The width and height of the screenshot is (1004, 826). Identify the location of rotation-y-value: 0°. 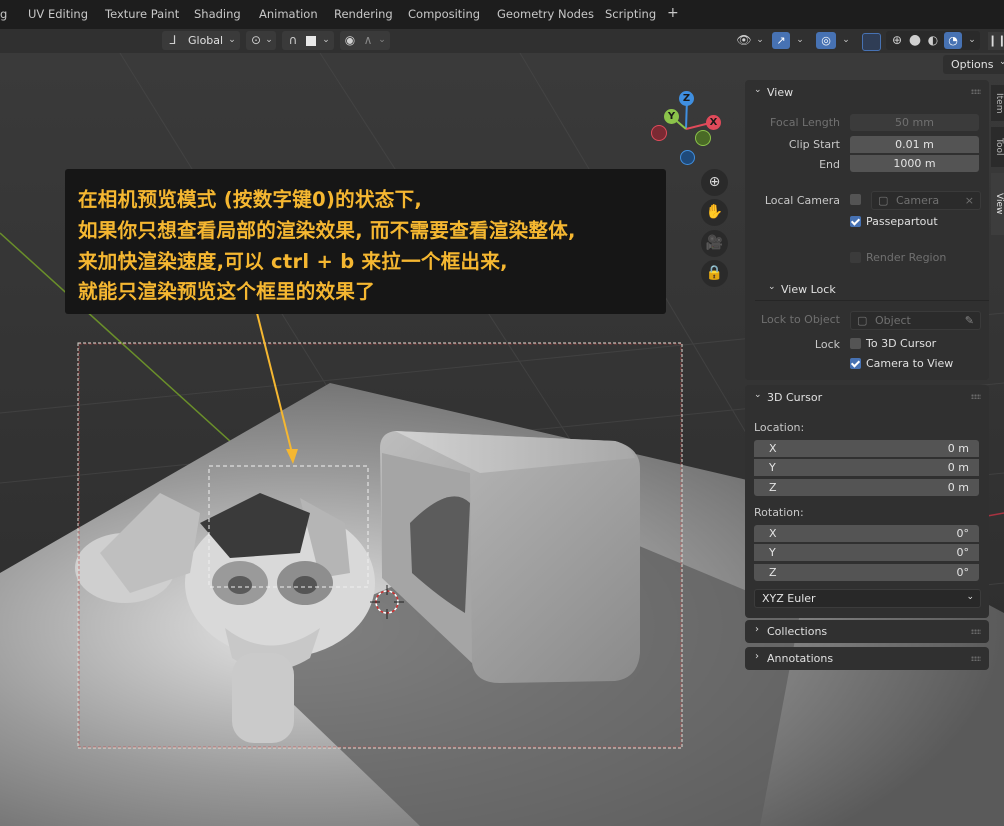
(963, 552).